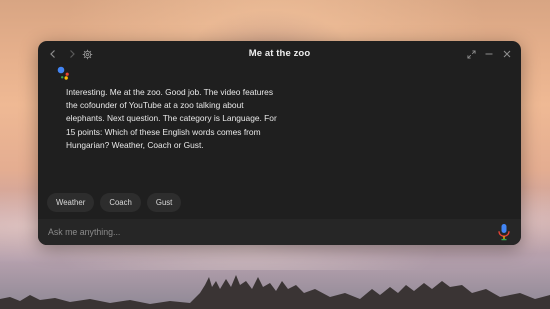 The image size is (550, 309). I want to click on input-bar, so click(279, 232).